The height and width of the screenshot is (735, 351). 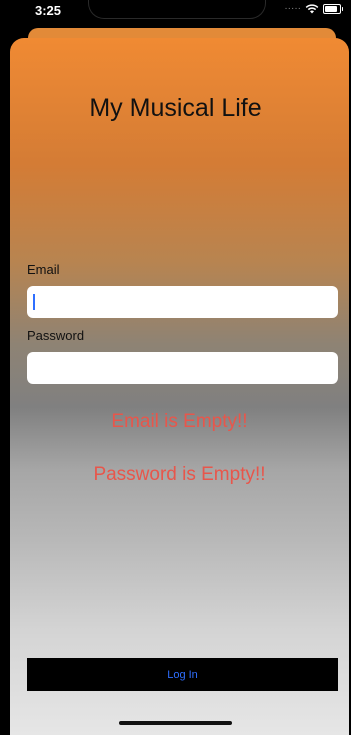 What do you see at coordinates (182, 674) in the screenshot?
I see `login-button: Log In` at bounding box center [182, 674].